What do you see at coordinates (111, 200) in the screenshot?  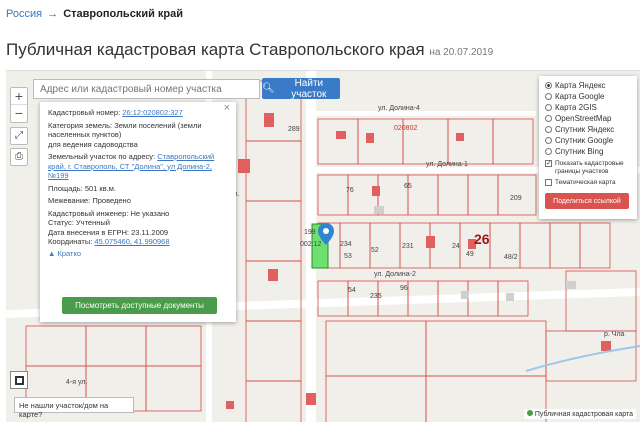 I see `survey-value: Проведено` at bounding box center [111, 200].